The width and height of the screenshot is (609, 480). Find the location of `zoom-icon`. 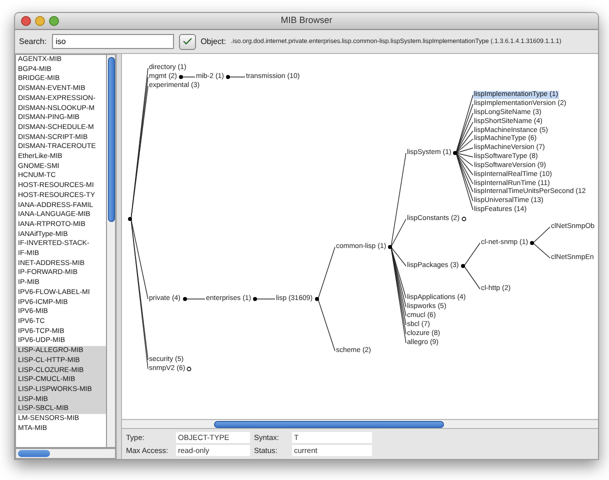

zoom-icon is located at coordinates (54, 21).